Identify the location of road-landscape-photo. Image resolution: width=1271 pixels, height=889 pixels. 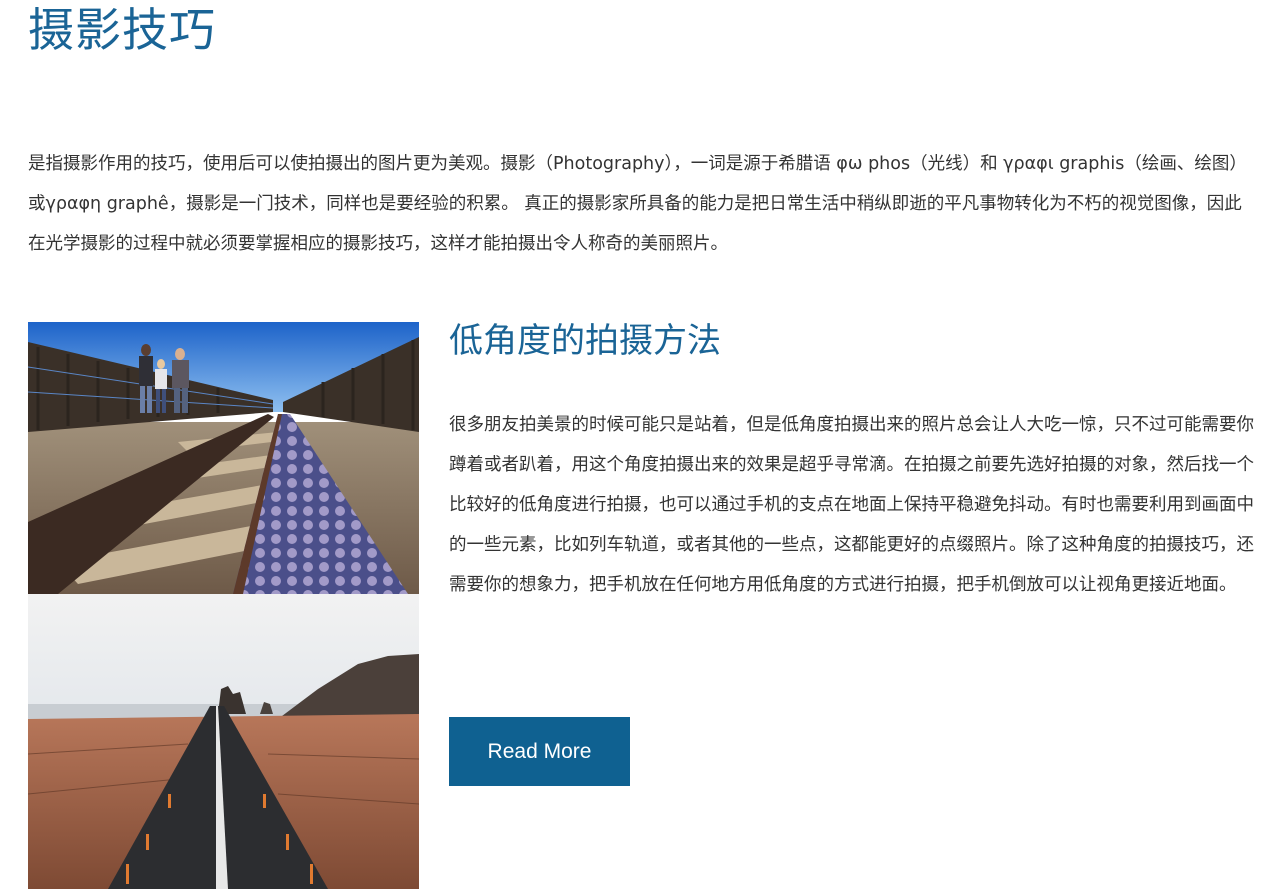
(223, 741).